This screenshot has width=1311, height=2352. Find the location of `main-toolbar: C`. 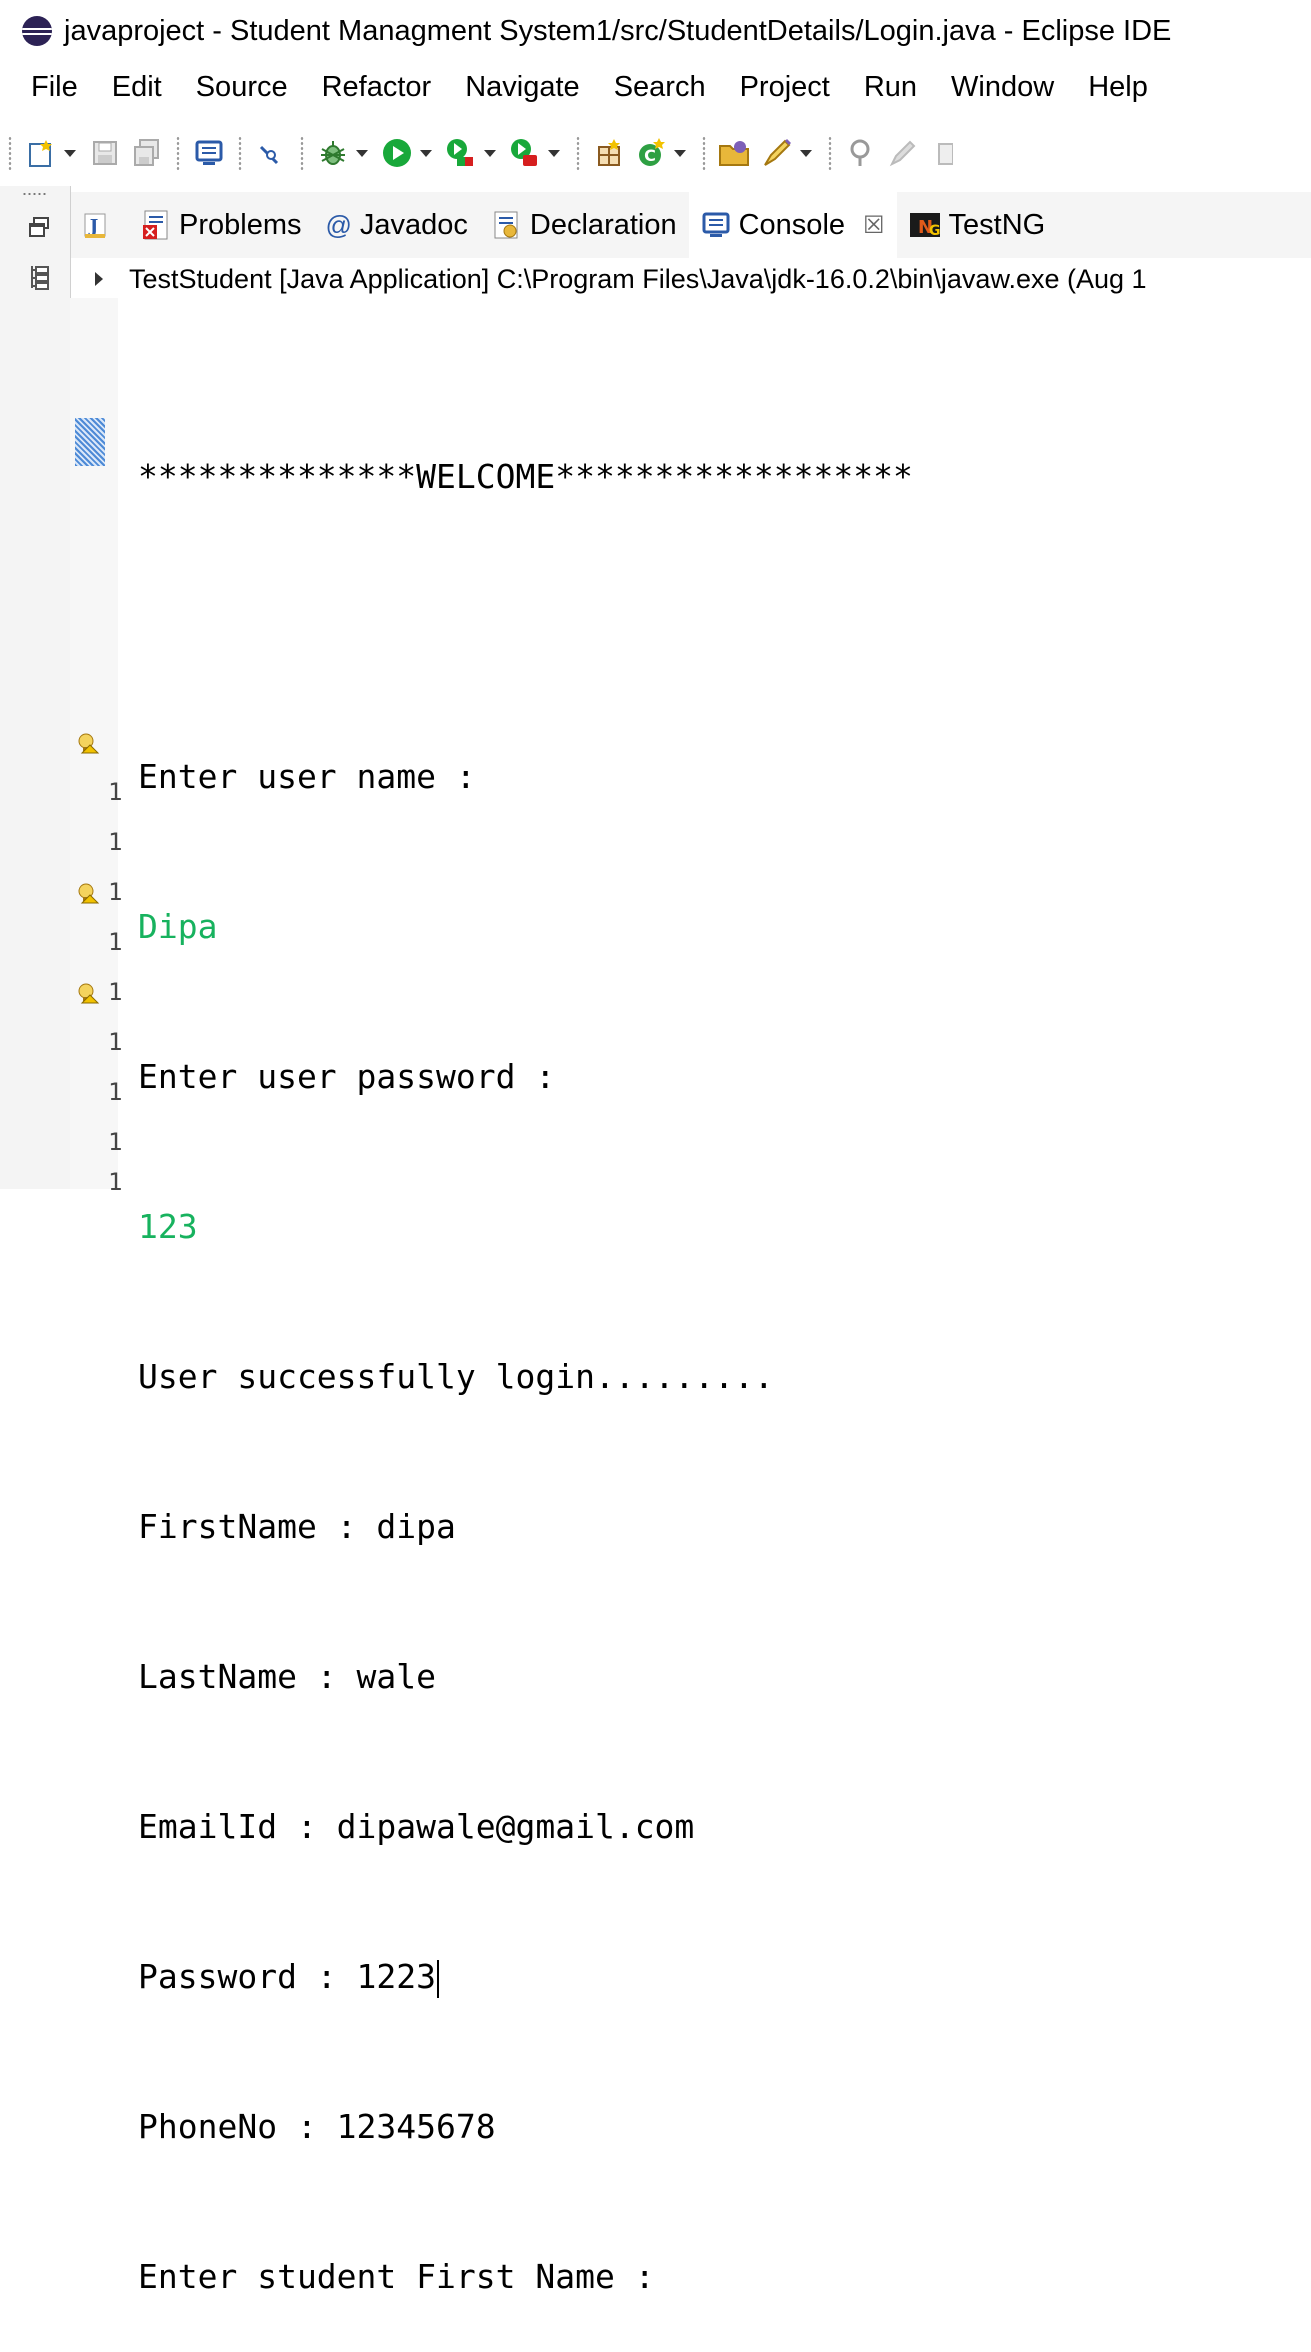

main-toolbar: C is located at coordinates (655, 153).